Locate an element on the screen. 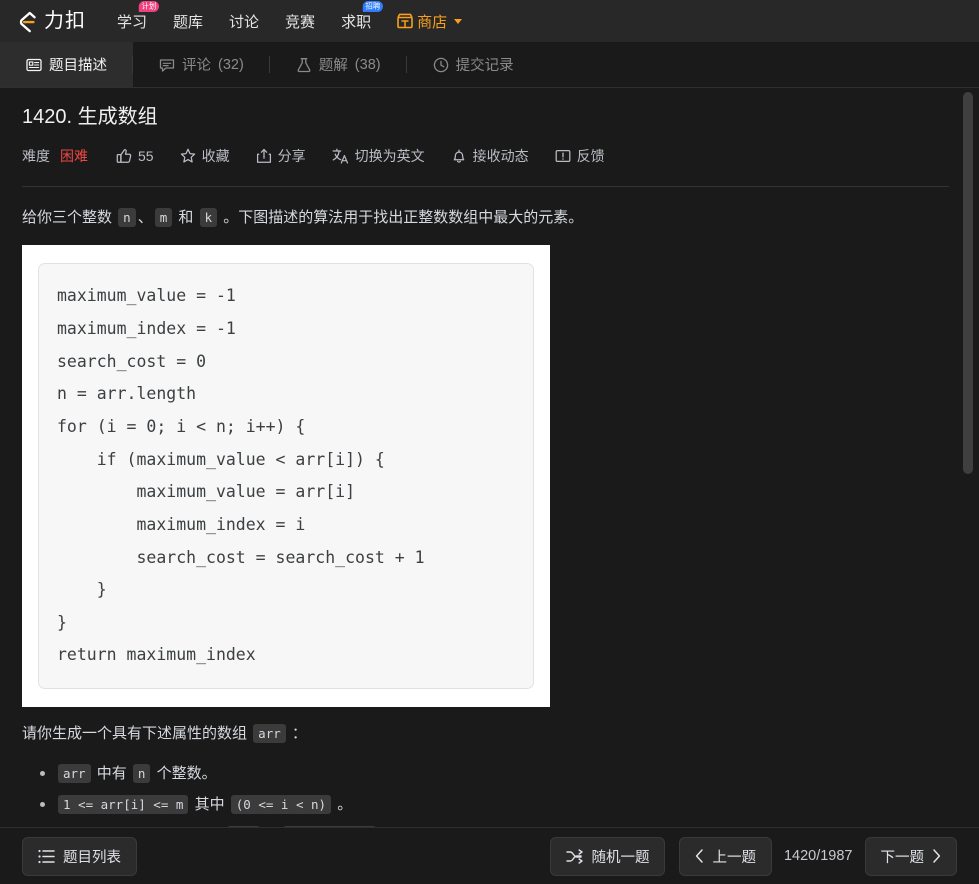  problem-meta-row: 难度 困难 55 收藏 分享 切换为英文 接收动态 反馈 is located at coordinates (485, 156).